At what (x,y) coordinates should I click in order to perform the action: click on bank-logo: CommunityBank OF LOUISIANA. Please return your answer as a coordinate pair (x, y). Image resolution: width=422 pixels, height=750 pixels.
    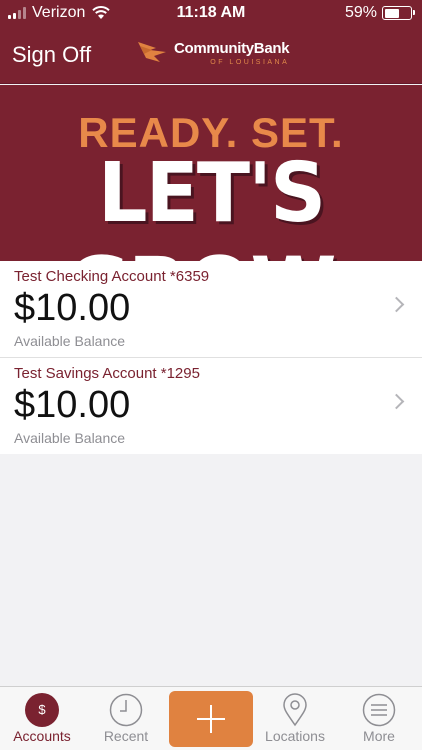
    Looking at the image, I should click on (213, 53).